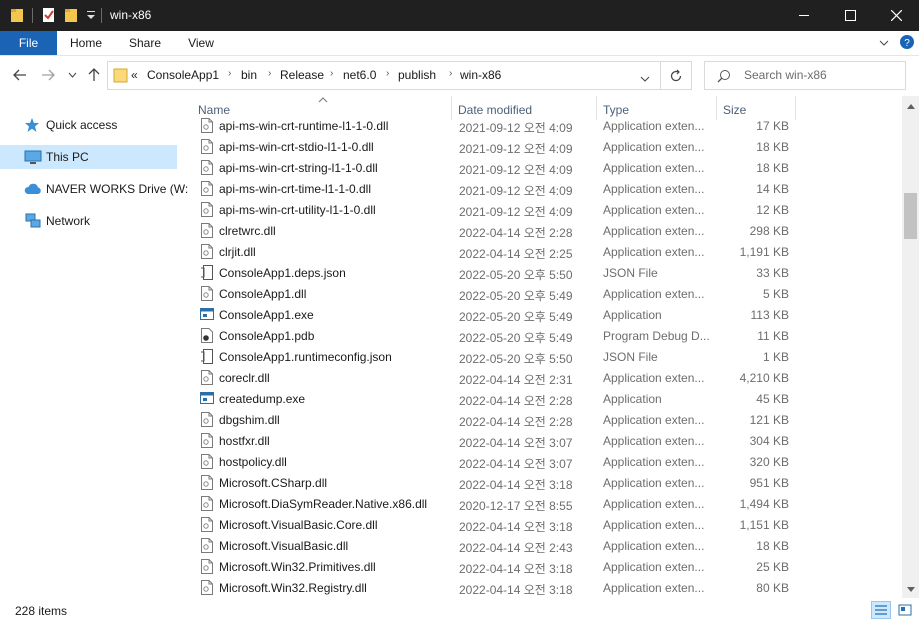 The width and height of the screenshot is (919, 623). Describe the element at coordinates (86, 43) in the screenshot. I see `tab-home: Home` at that location.